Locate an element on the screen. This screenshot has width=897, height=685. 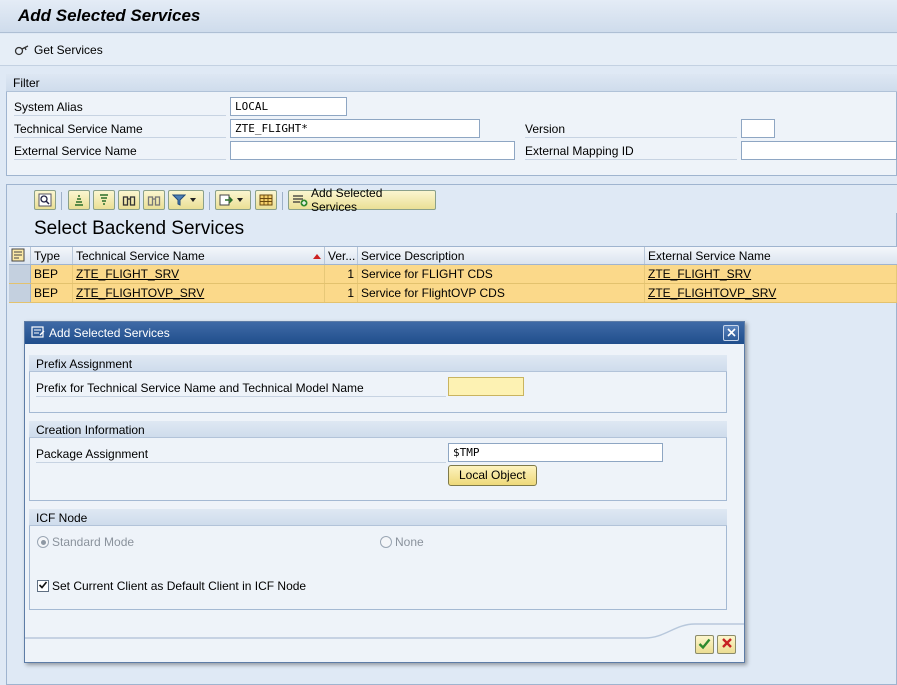
technical-service-name-label: Technical Service Name is located at coordinates (120, 129).